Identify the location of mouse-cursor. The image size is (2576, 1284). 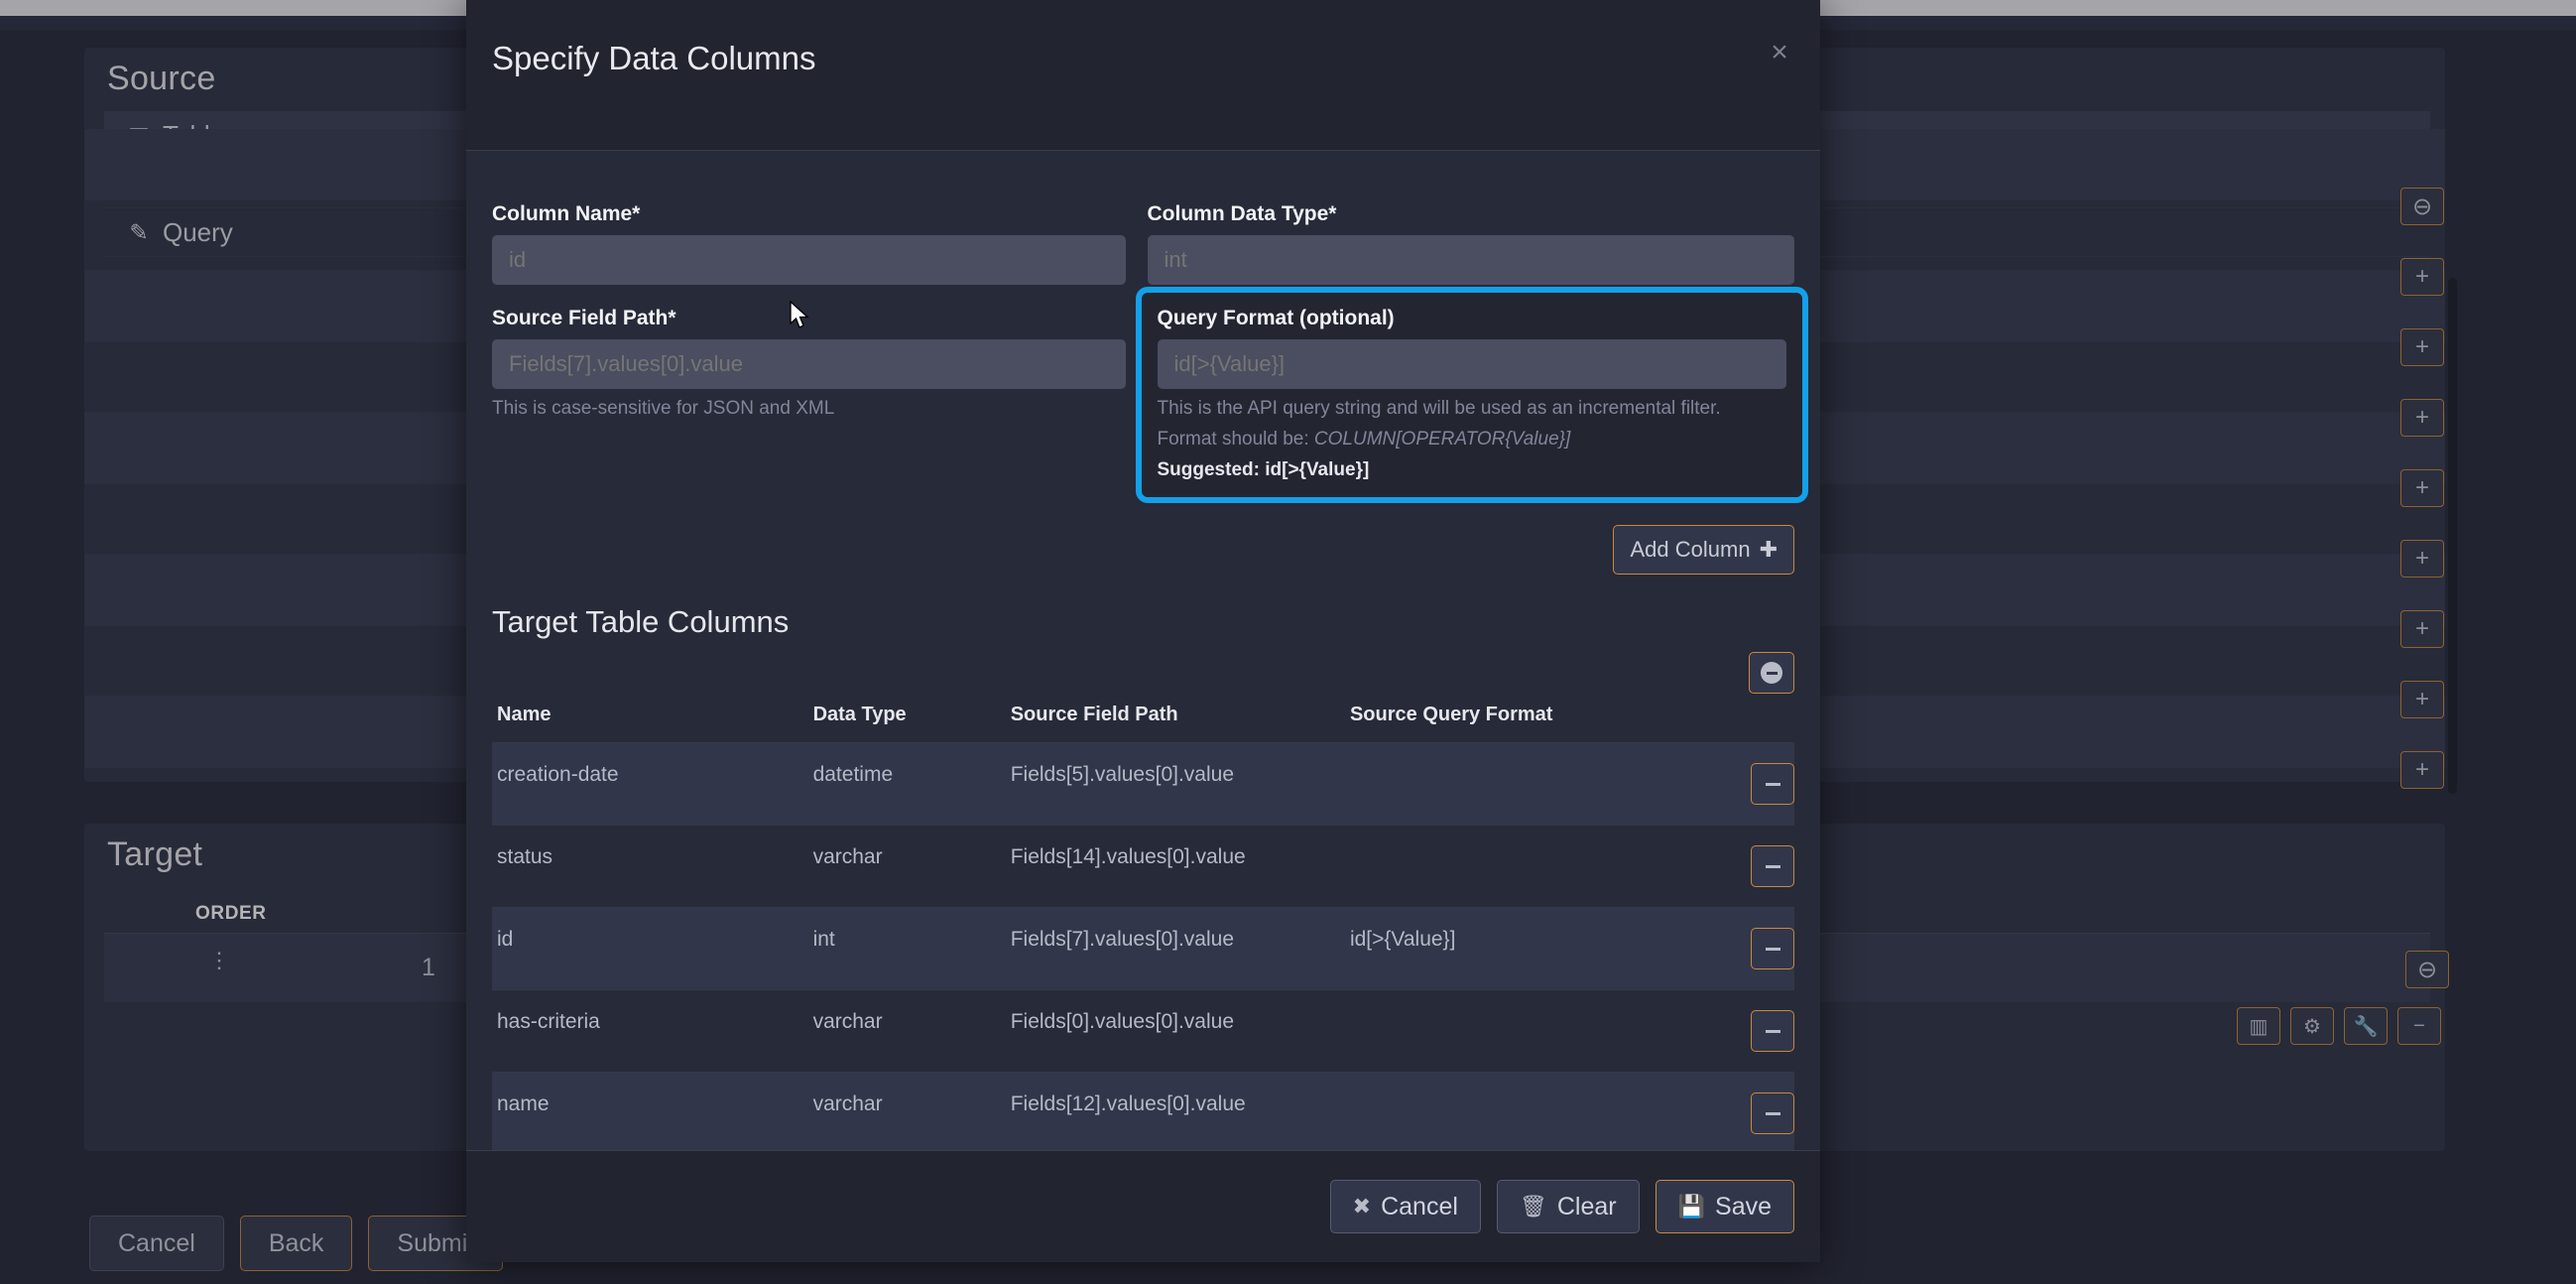
(799, 314).